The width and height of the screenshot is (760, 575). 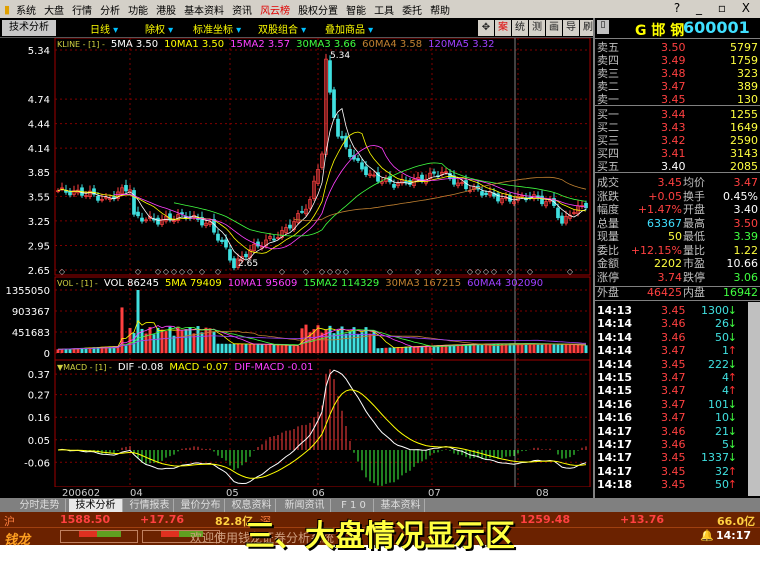 What do you see at coordinates (678, 236) in the screenshot?
I see `stat-row: 现量 50 最低 3.39` at bounding box center [678, 236].